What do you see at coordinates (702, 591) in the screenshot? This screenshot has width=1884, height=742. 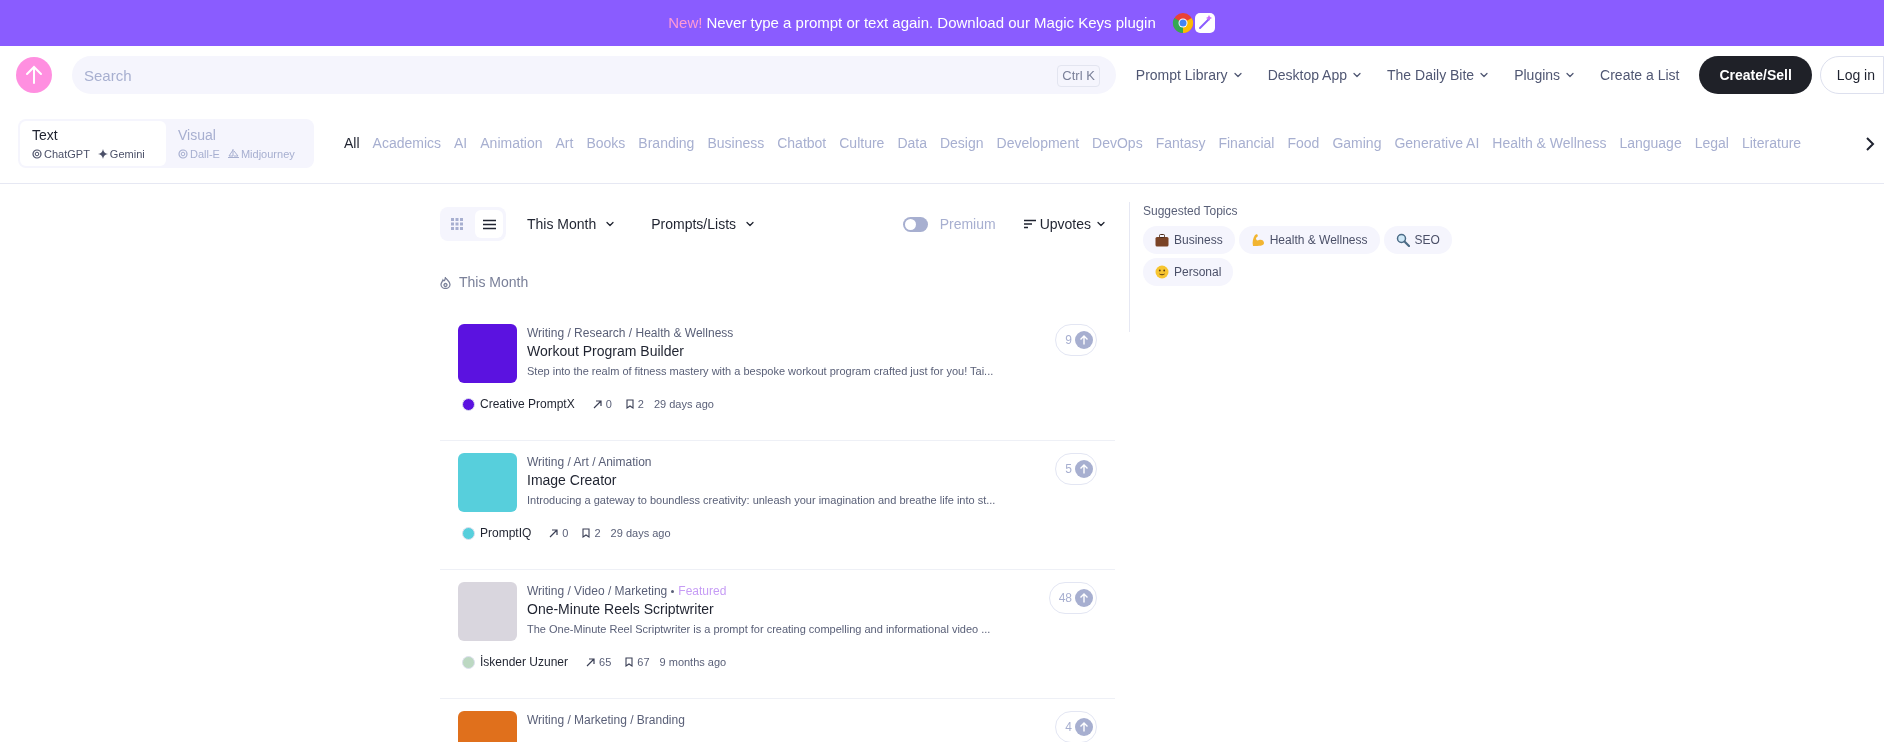 I see `featured-label: Featured` at bounding box center [702, 591].